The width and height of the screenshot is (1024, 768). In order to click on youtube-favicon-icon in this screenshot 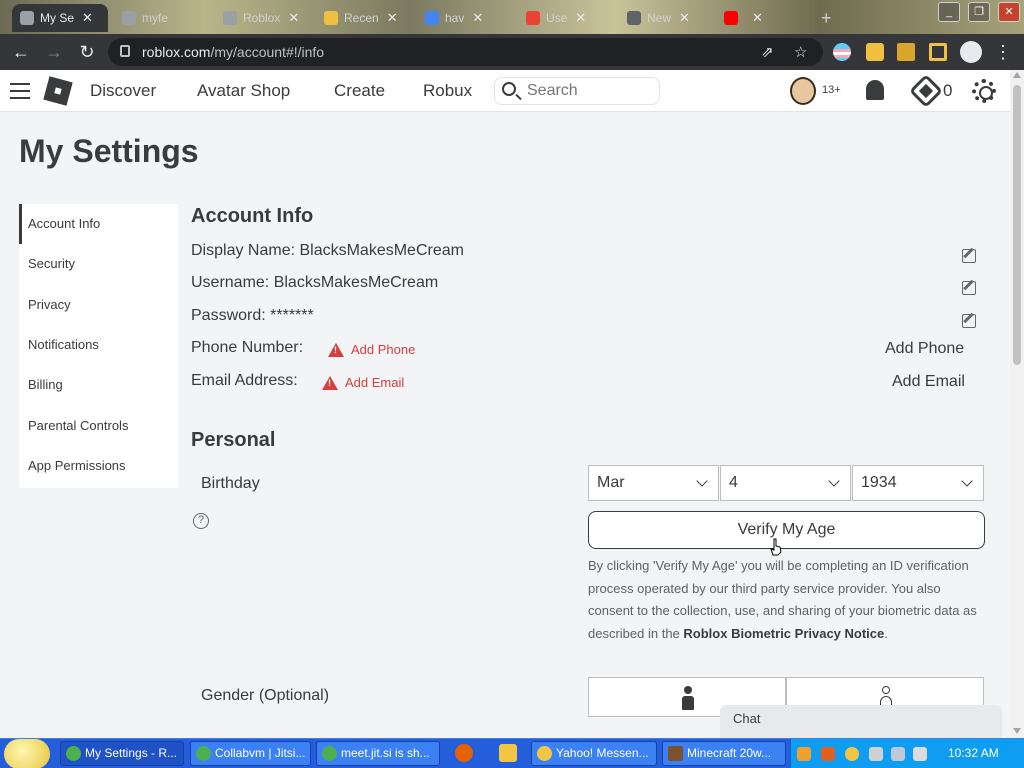, I will do `click(731, 18)`.